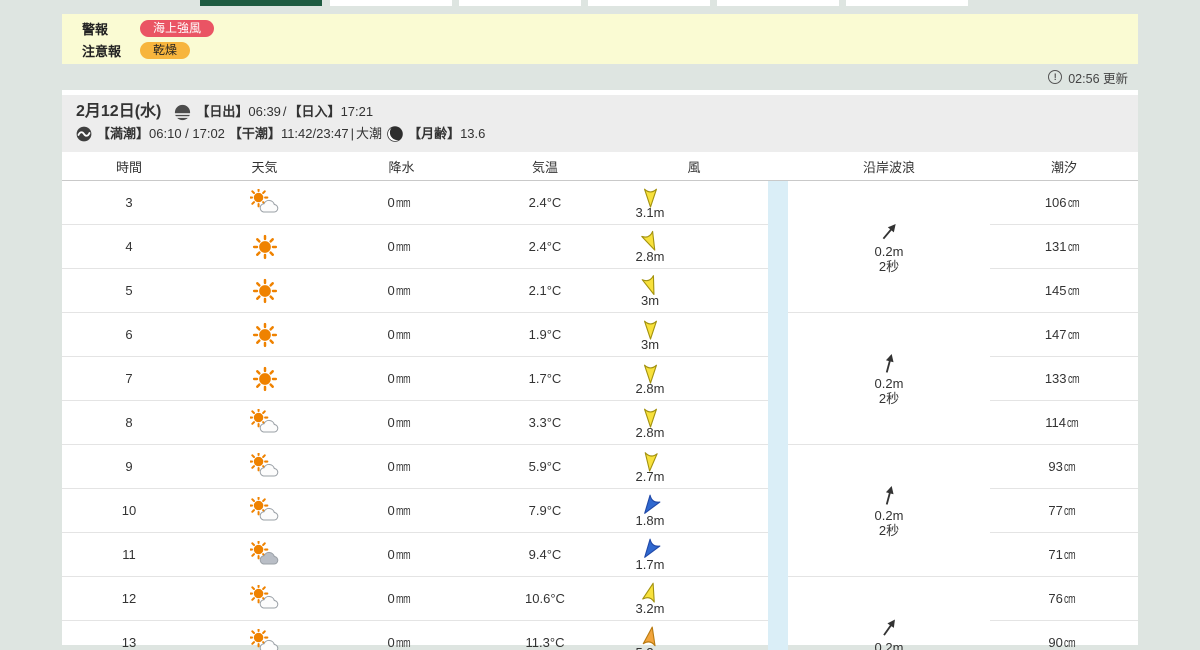  What do you see at coordinates (1064, 247) in the screenshot?
I see `tide-cell: 131 cm` at bounding box center [1064, 247].